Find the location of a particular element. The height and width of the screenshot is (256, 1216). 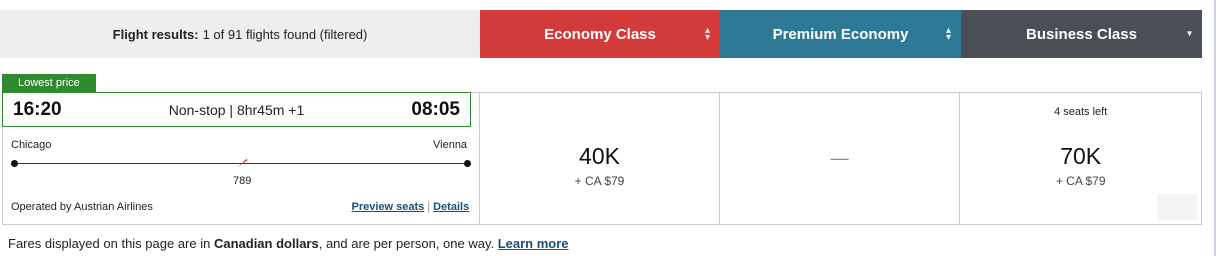

results-label: Flight results: is located at coordinates (155, 34).